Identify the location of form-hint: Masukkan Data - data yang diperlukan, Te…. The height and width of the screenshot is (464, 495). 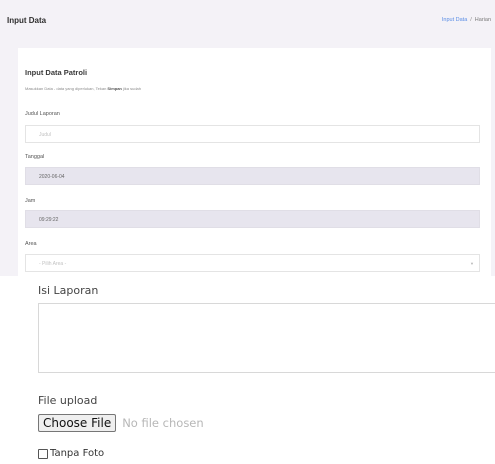
(83, 88).